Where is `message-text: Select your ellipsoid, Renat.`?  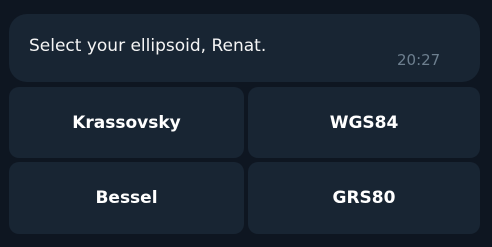
message-text: Select your ellipsoid, Renat. is located at coordinates (148, 46).